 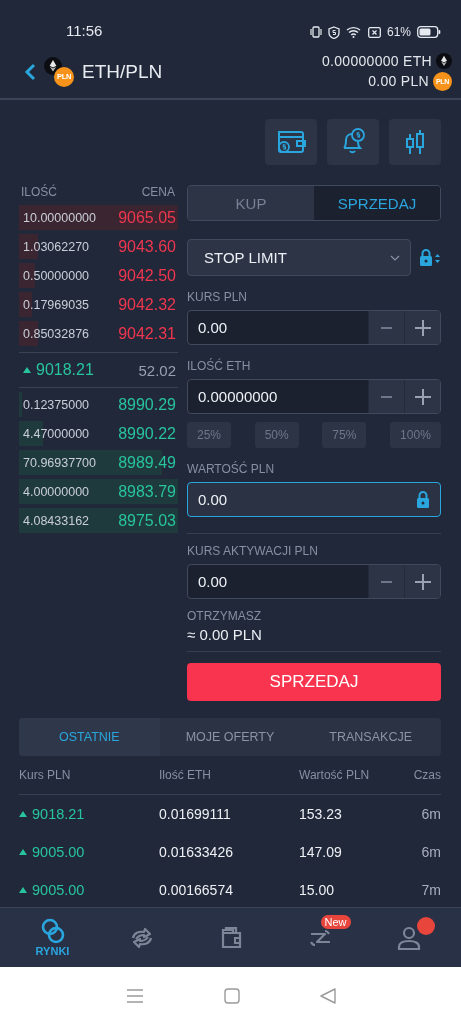 I want to click on percent-button: 100%, so click(x=415, y=435).